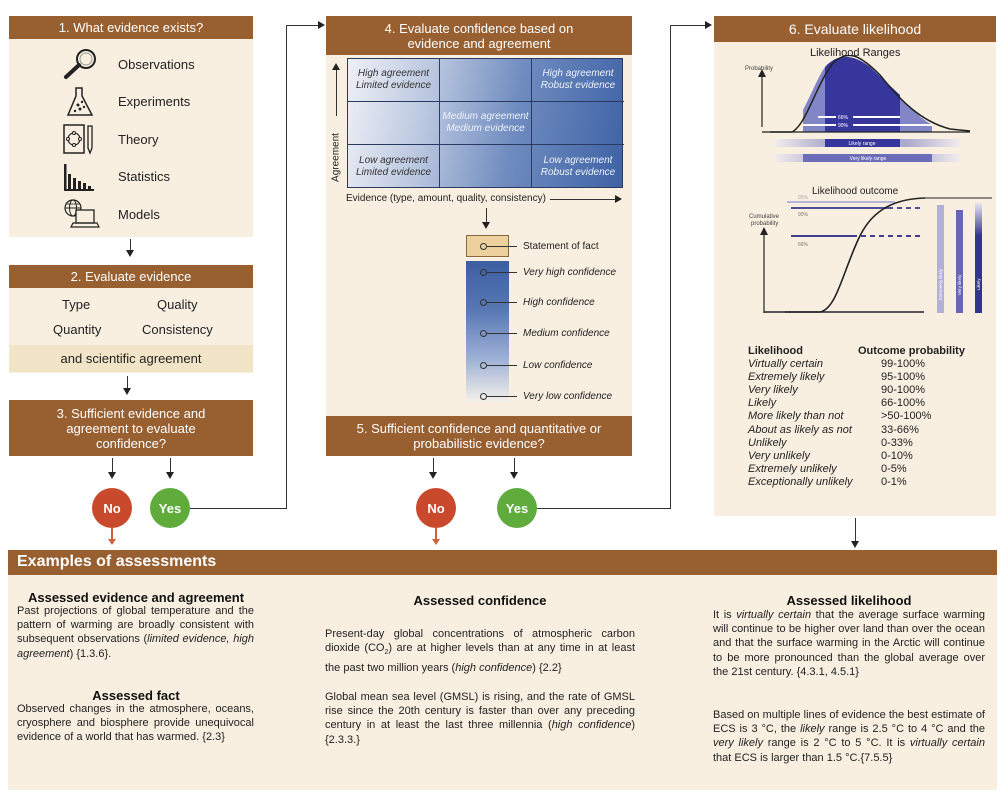 Image resolution: width=1008 pixels, height=796 pixels. What do you see at coordinates (135, 214) in the screenshot?
I see `evidence-item-models: Models` at bounding box center [135, 214].